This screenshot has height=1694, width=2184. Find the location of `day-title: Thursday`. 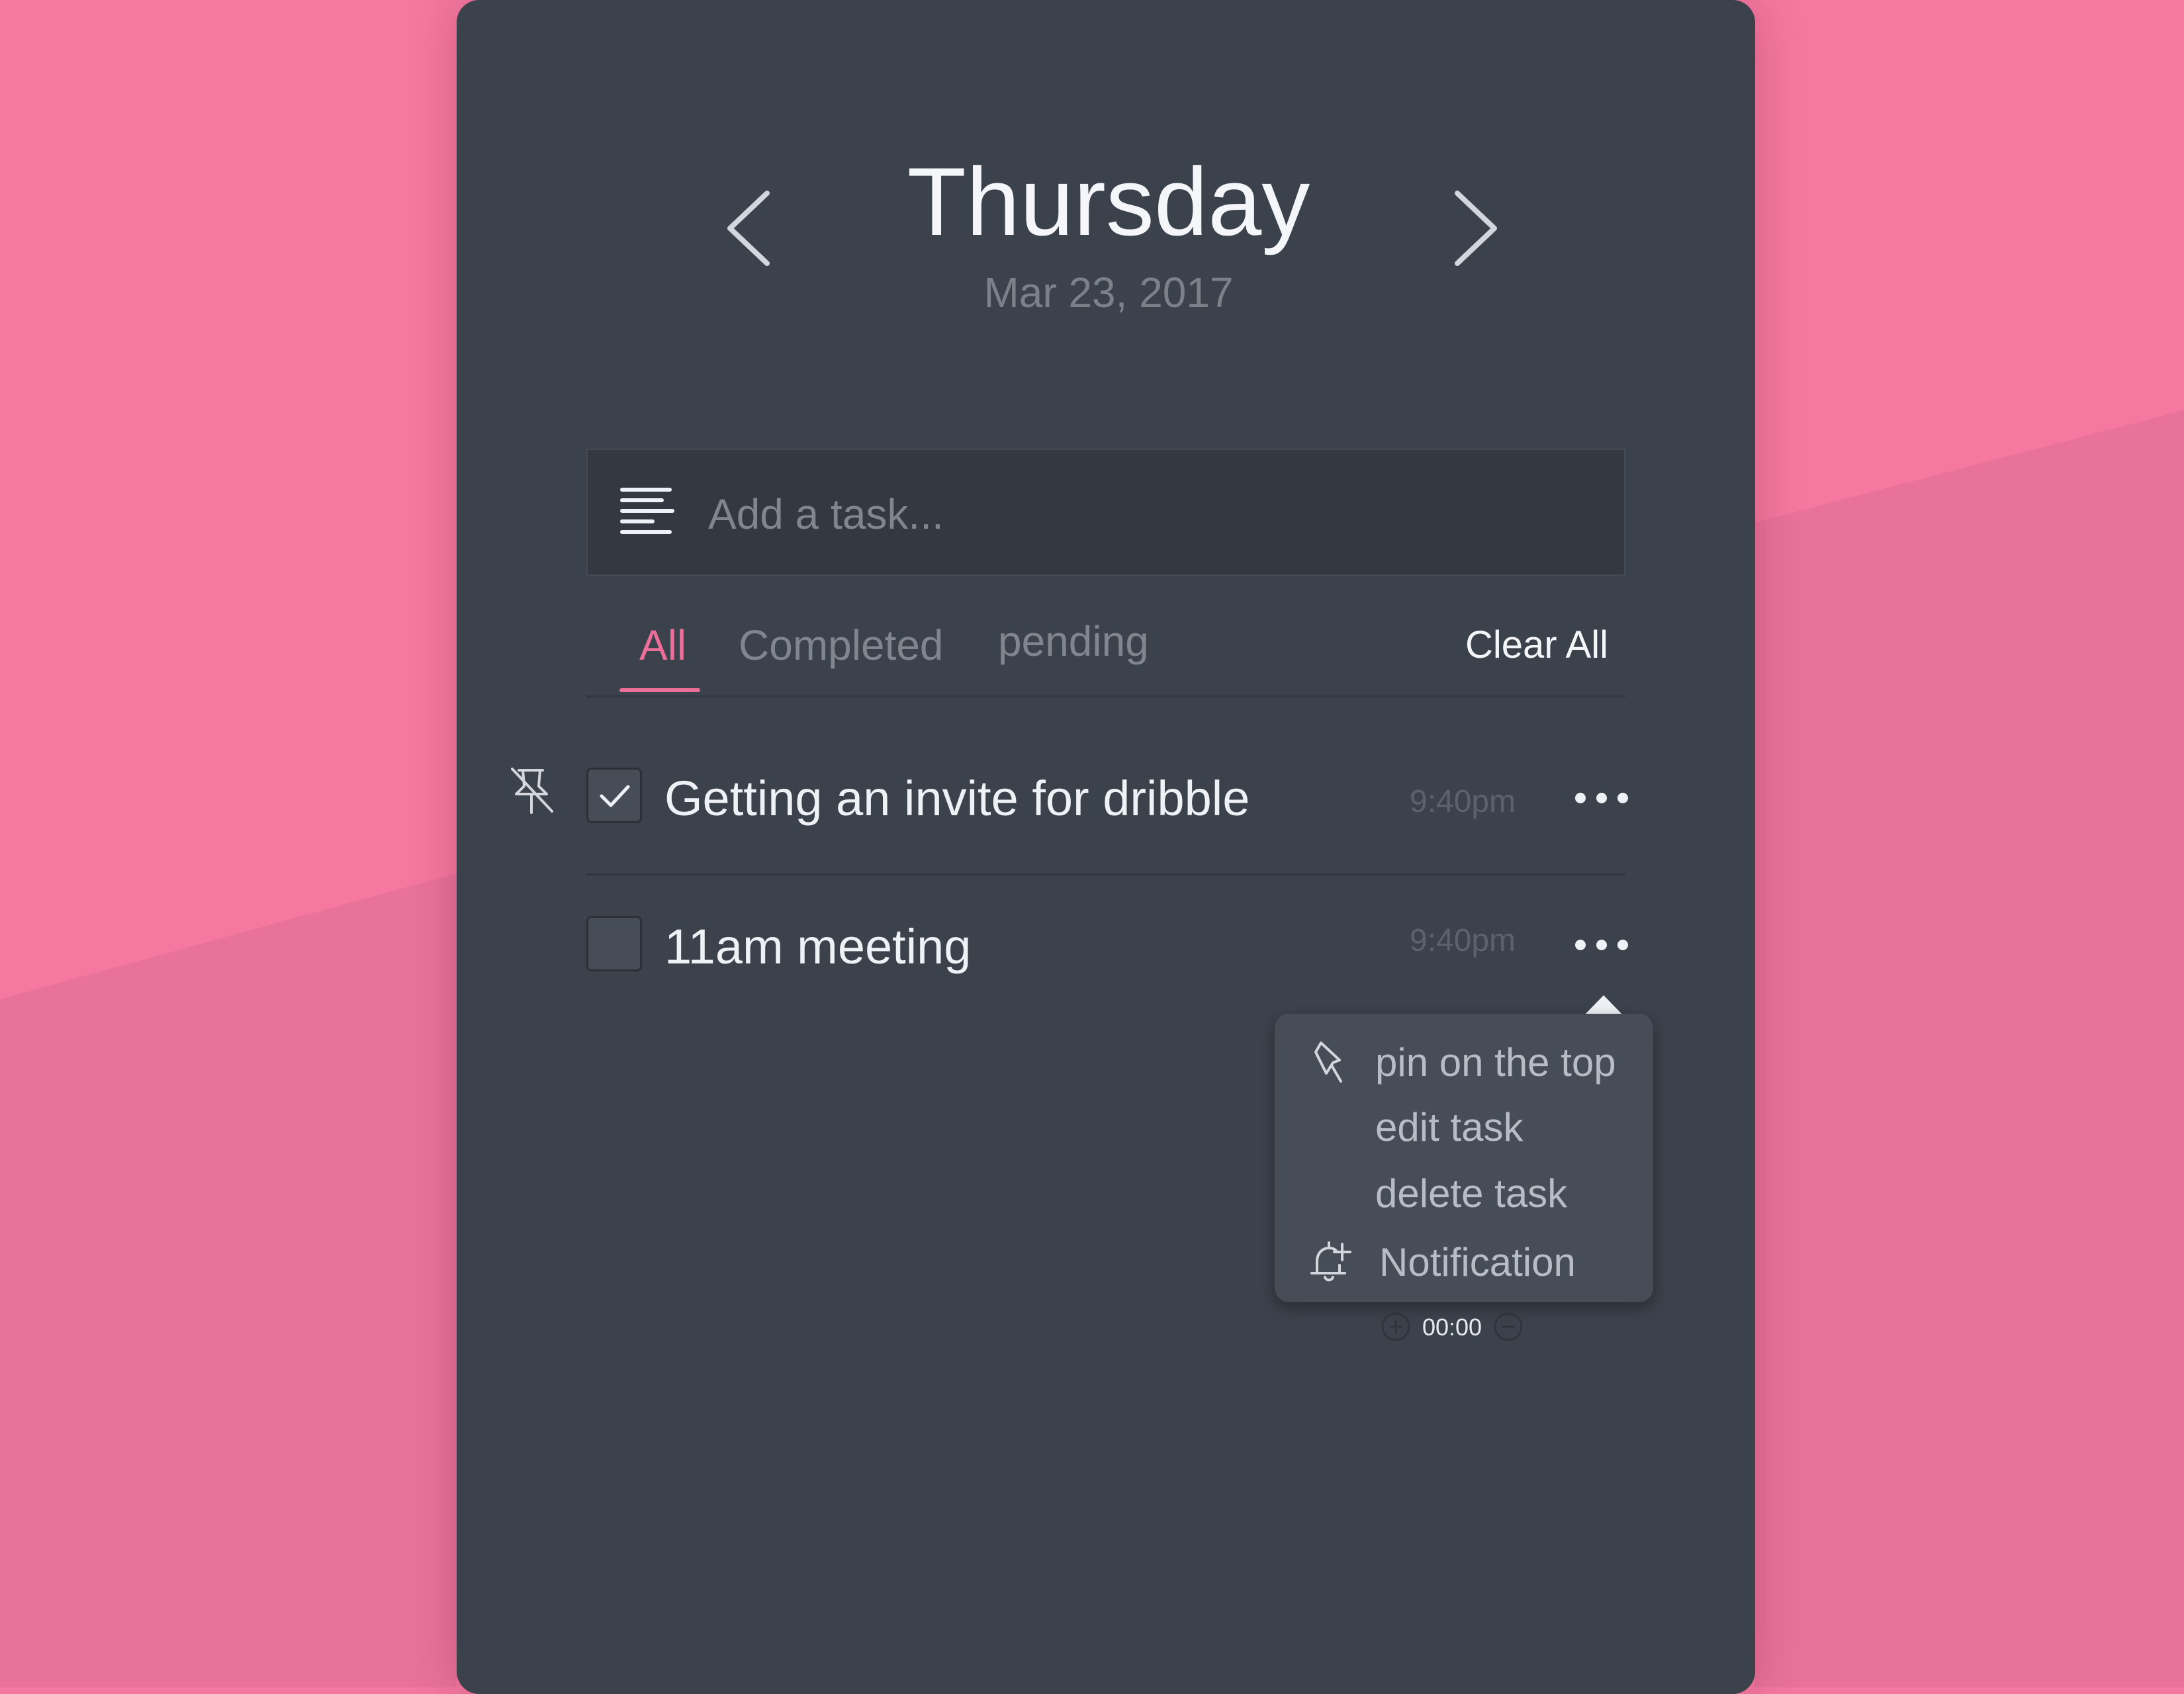

day-title: Thursday is located at coordinates (1108, 201).